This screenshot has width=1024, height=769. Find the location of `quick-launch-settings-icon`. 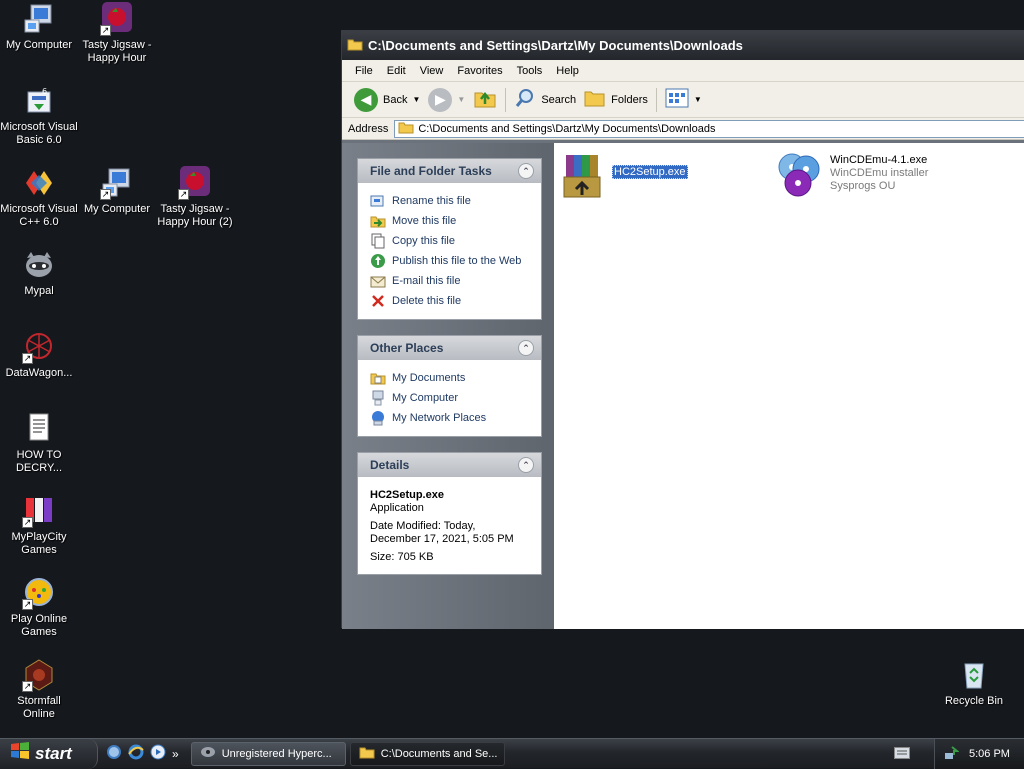

quick-launch-settings-icon is located at coordinates (114, 753).